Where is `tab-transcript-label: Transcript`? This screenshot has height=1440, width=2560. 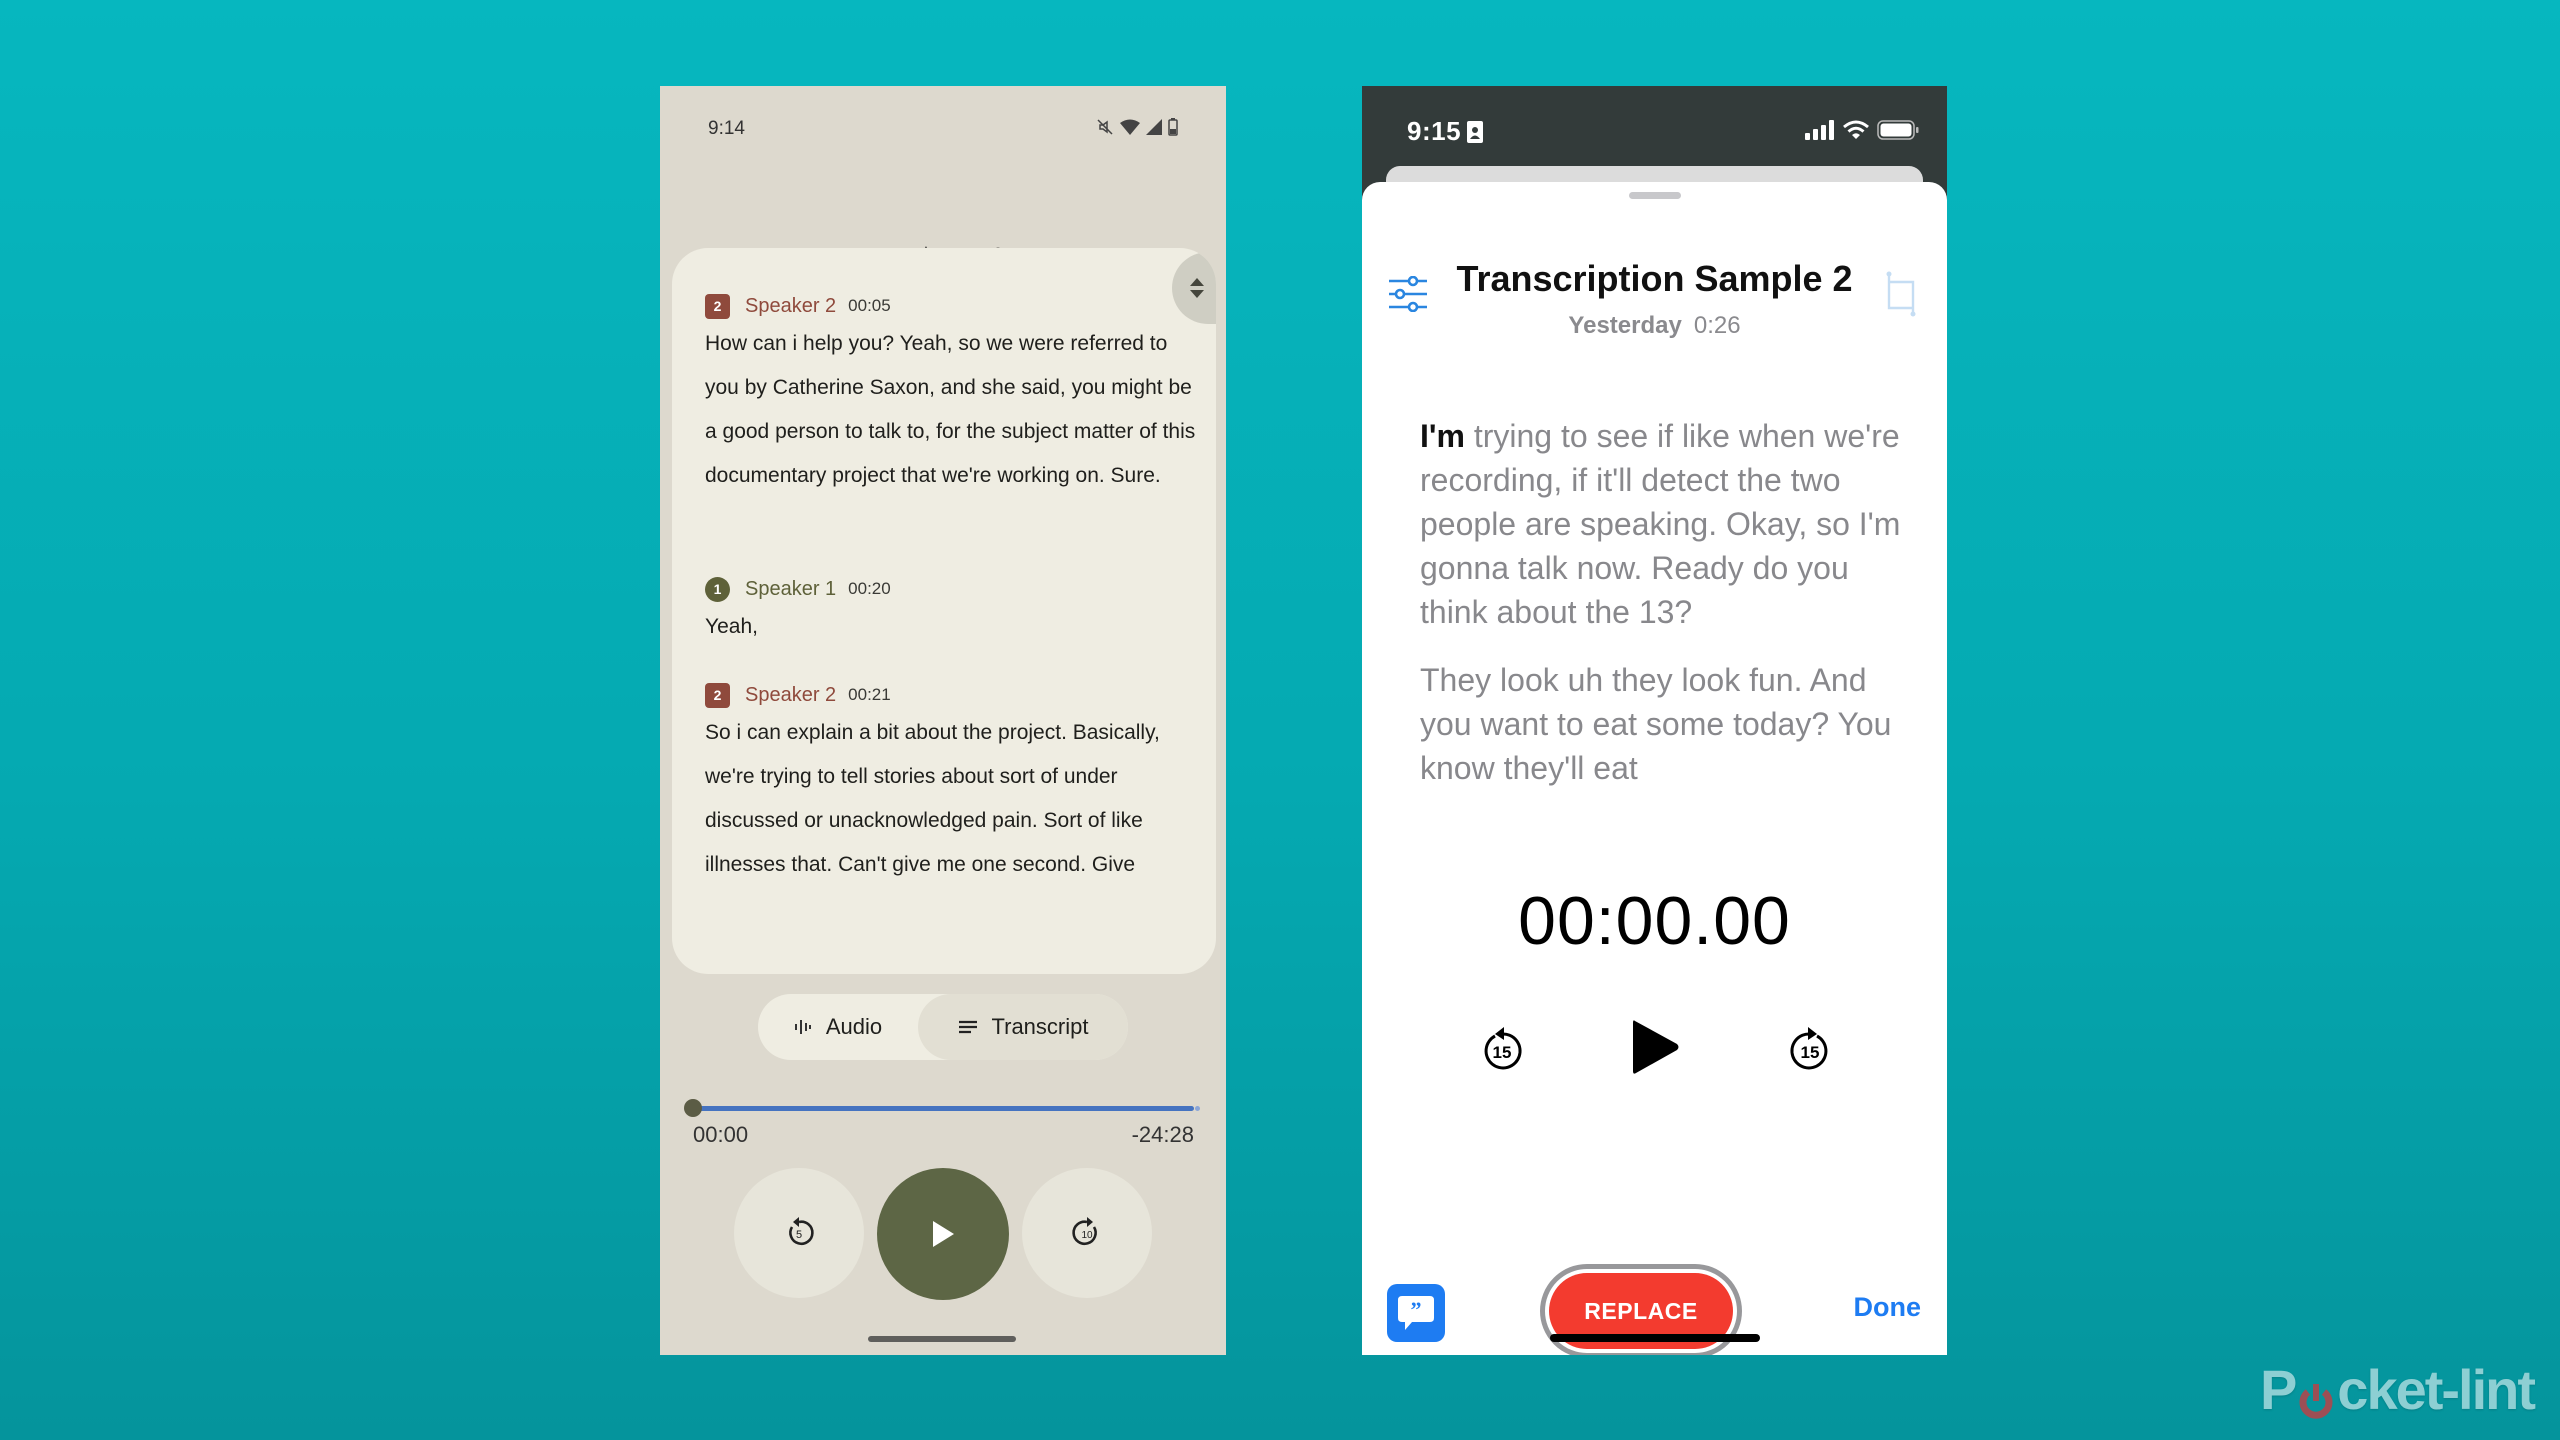
tab-transcript-label: Transcript is located at coordinates (1040, 1026).